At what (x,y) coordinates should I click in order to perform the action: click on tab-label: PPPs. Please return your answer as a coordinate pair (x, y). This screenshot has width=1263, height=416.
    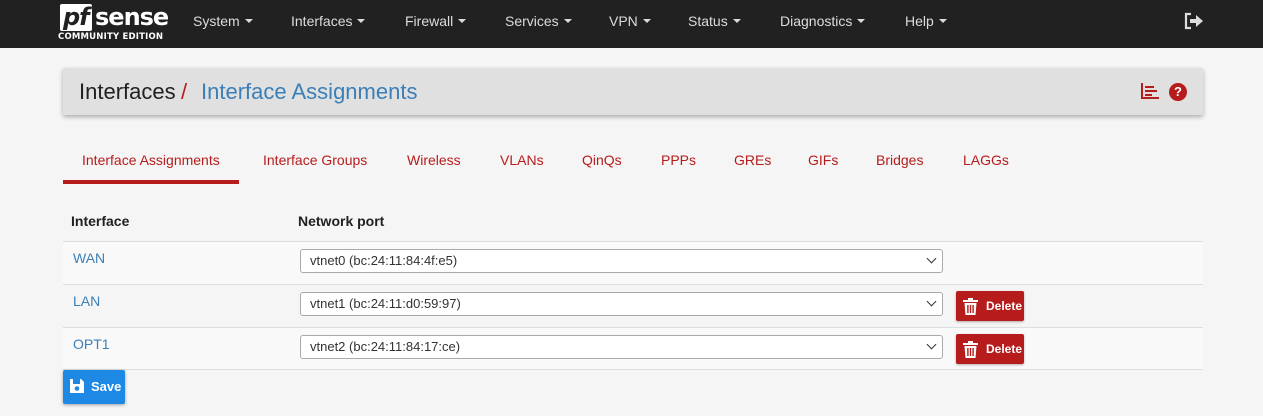
    Looking at the image, I should click on (679, 160).